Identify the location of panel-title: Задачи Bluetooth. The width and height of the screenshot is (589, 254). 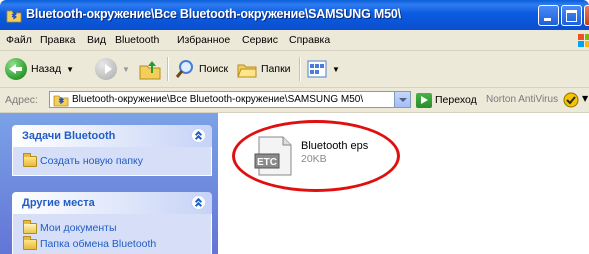
(69, 136).